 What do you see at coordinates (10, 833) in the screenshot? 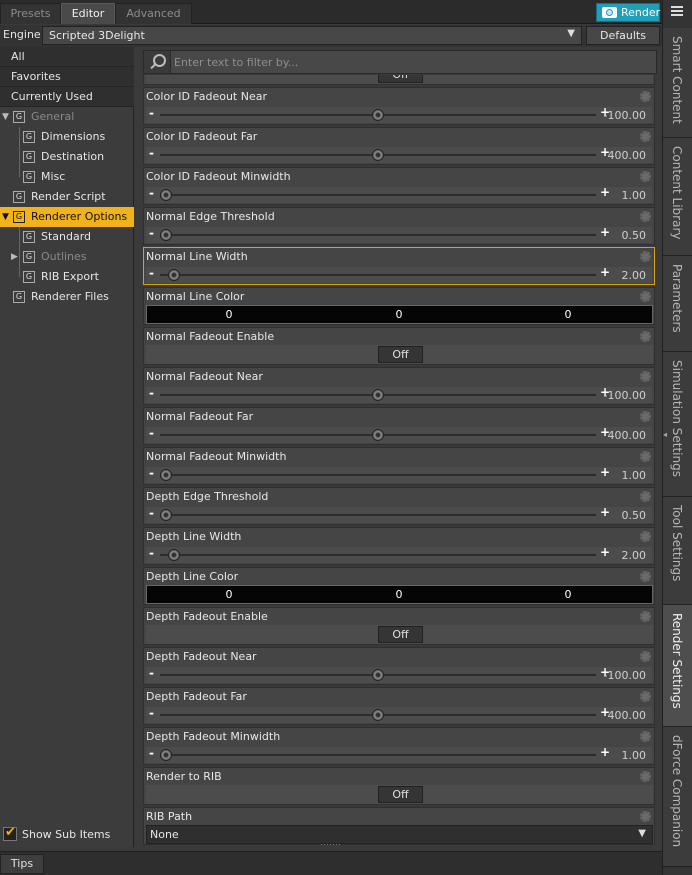
I see `checkbox-icon` at bounding box center [10, 833].